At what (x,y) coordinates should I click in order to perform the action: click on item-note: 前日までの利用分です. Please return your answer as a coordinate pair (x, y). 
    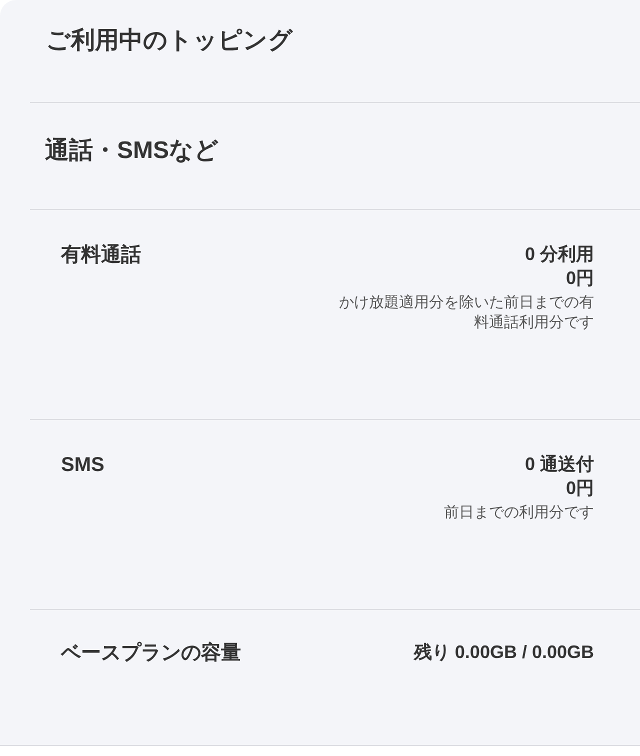
    Looking at the image, I should click on (519, 513).